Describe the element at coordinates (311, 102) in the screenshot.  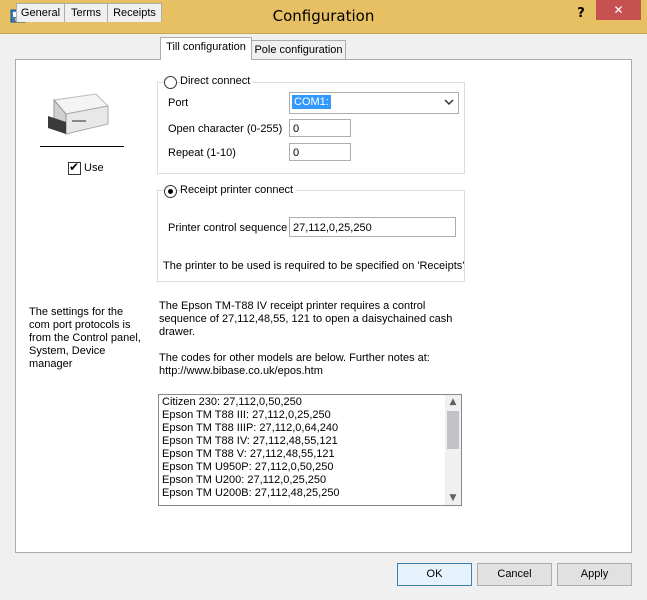
I see `port-value: COM1:` at that location.